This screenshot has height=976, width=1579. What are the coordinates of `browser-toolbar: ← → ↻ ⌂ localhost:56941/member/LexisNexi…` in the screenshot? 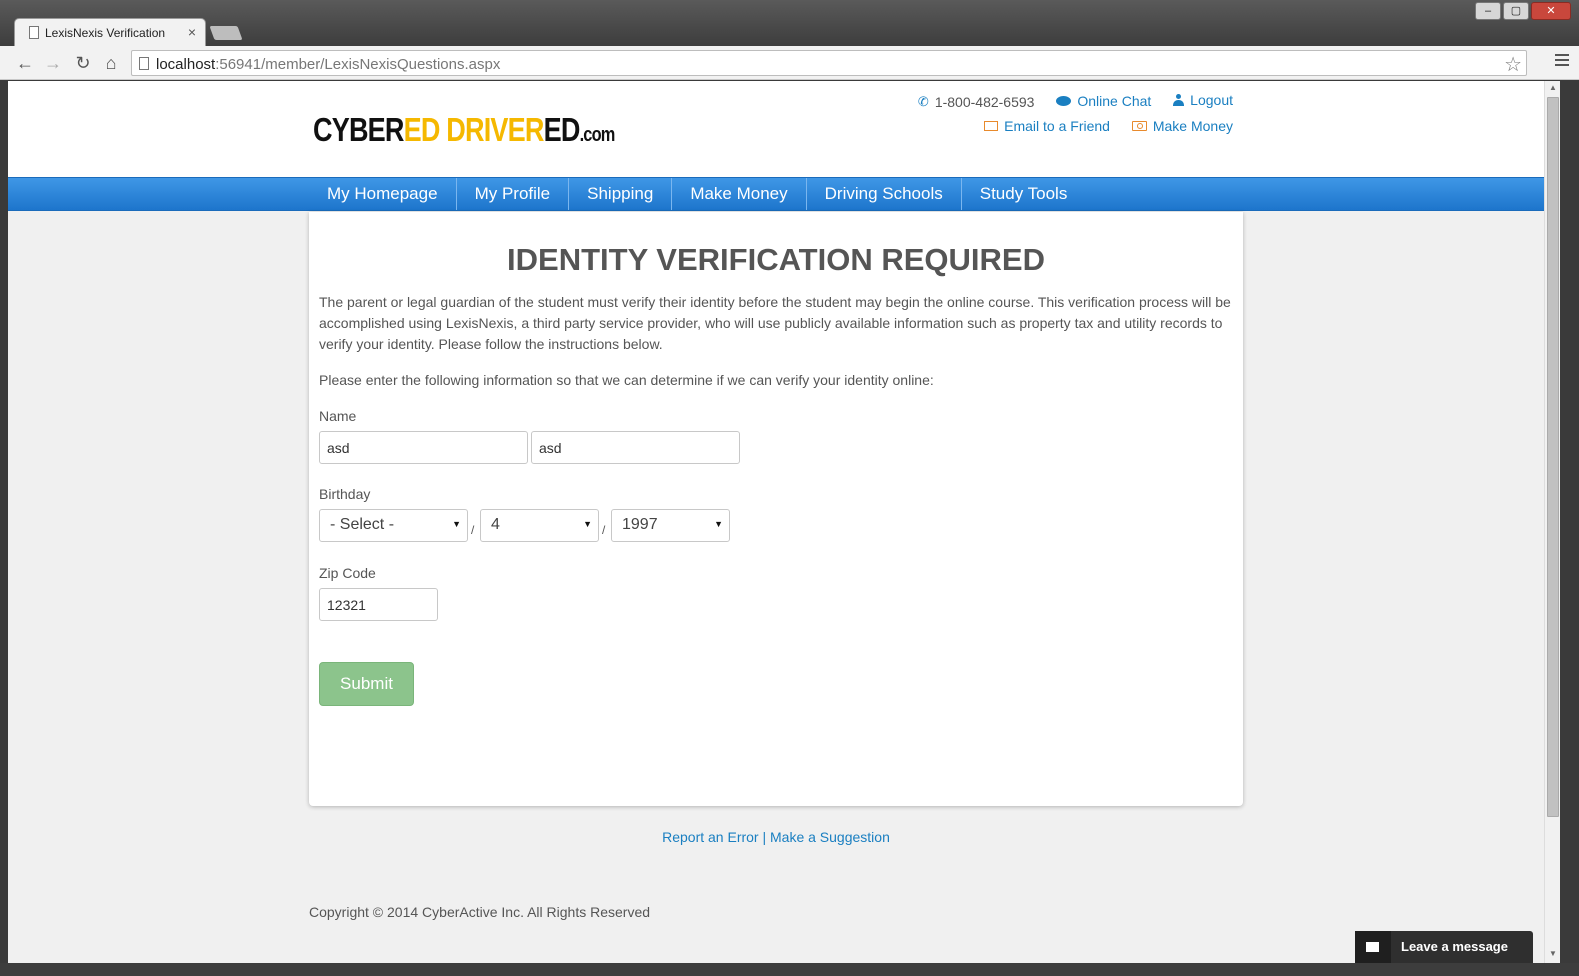 It's located at (789, 63).